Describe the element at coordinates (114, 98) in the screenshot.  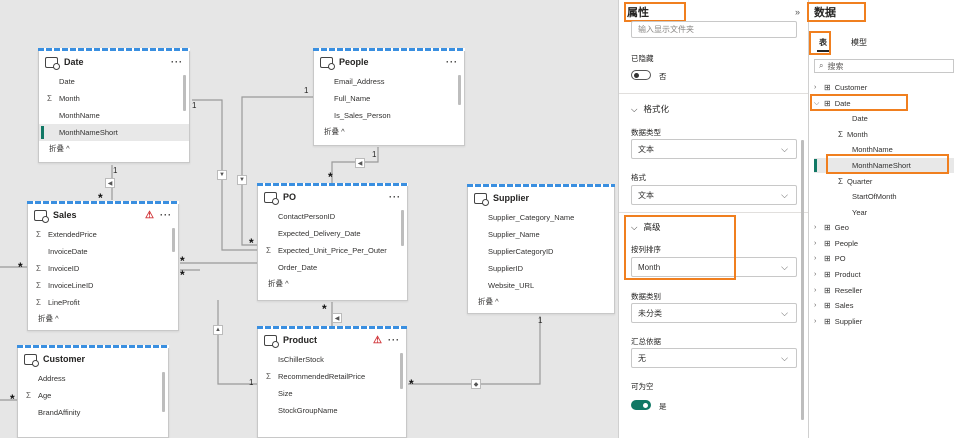
I see `field-row: Σ Month` at that location.